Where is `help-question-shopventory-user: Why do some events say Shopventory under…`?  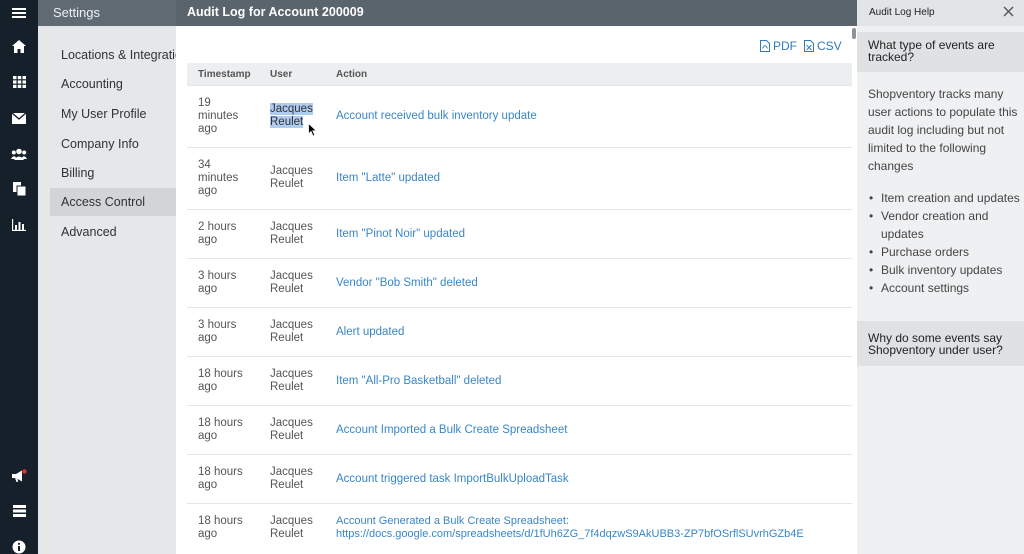
help-question-shopventory-user: Why do some events say Shopventory under… is located at coordinates (940, 343).